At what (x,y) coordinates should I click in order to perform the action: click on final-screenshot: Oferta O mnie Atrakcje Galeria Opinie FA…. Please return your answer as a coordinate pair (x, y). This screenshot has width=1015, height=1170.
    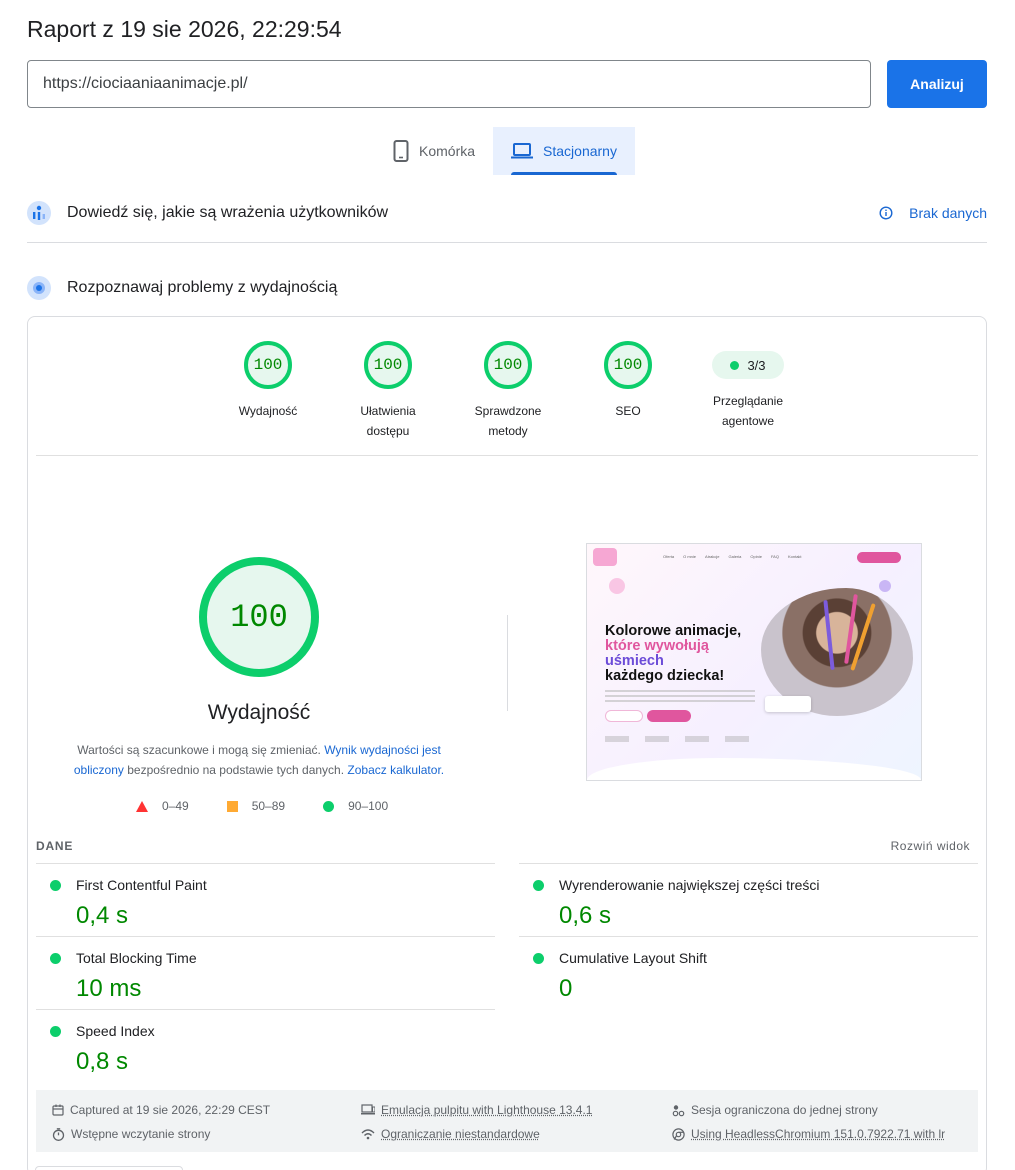
    Looking at the image, I should click on (754, 662).